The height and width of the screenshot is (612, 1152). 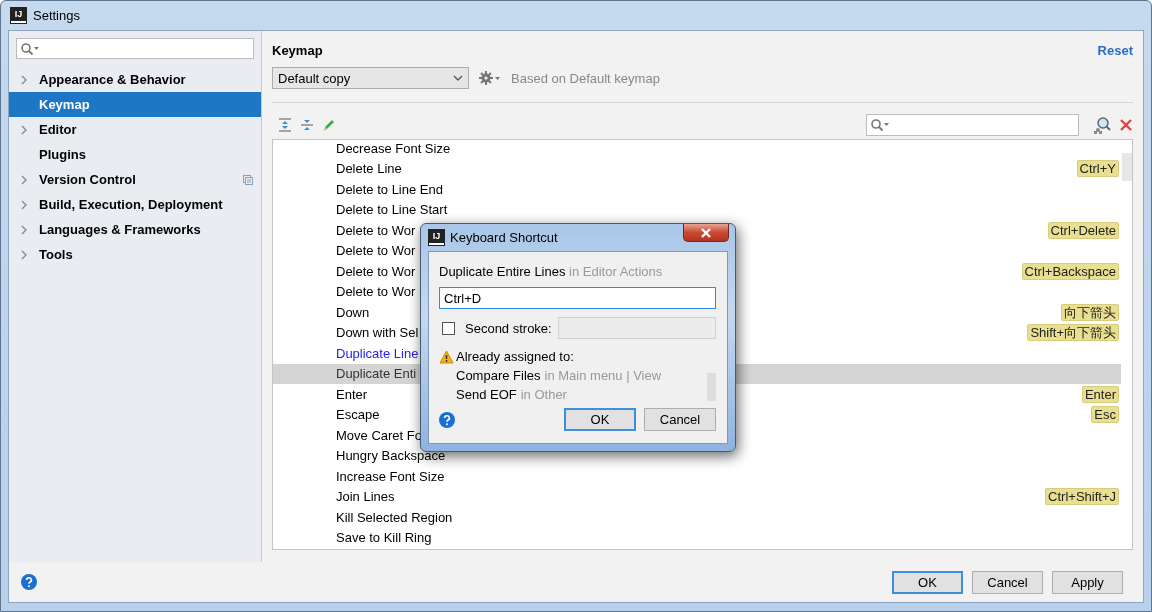 What do you see at coordinates (135, 129) in the screenshot?
I see `sidebar-item: Editor` at bounding box center [135, 129].